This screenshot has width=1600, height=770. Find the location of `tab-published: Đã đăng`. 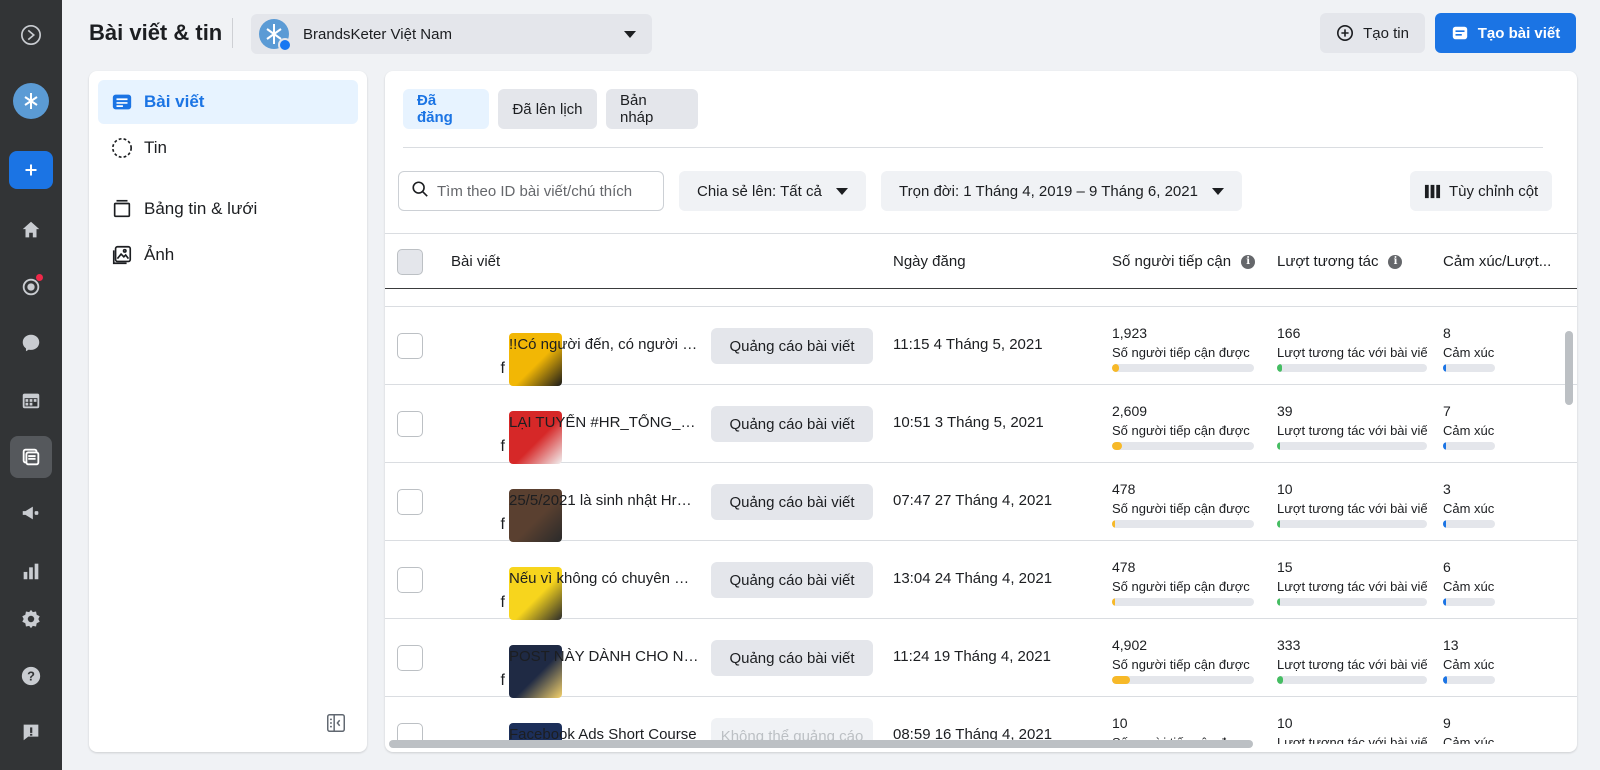

tab-published: Đã đăng is located at coordinates (446, 109).